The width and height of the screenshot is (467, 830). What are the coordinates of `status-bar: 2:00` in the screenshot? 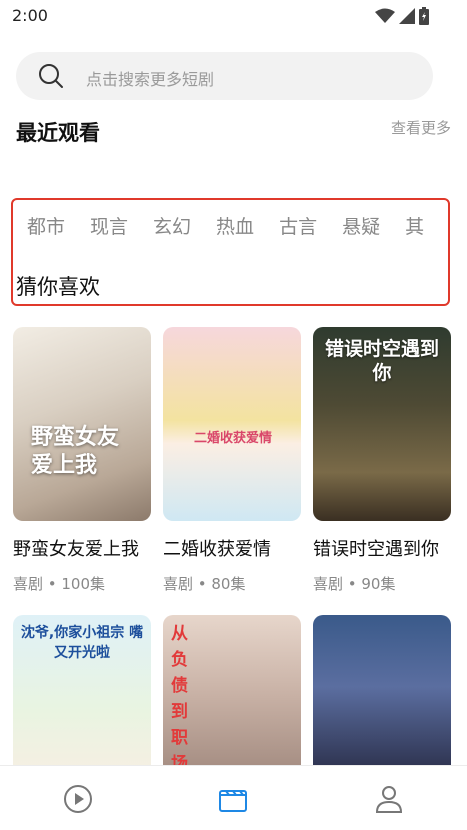 It's located at (233, 16).